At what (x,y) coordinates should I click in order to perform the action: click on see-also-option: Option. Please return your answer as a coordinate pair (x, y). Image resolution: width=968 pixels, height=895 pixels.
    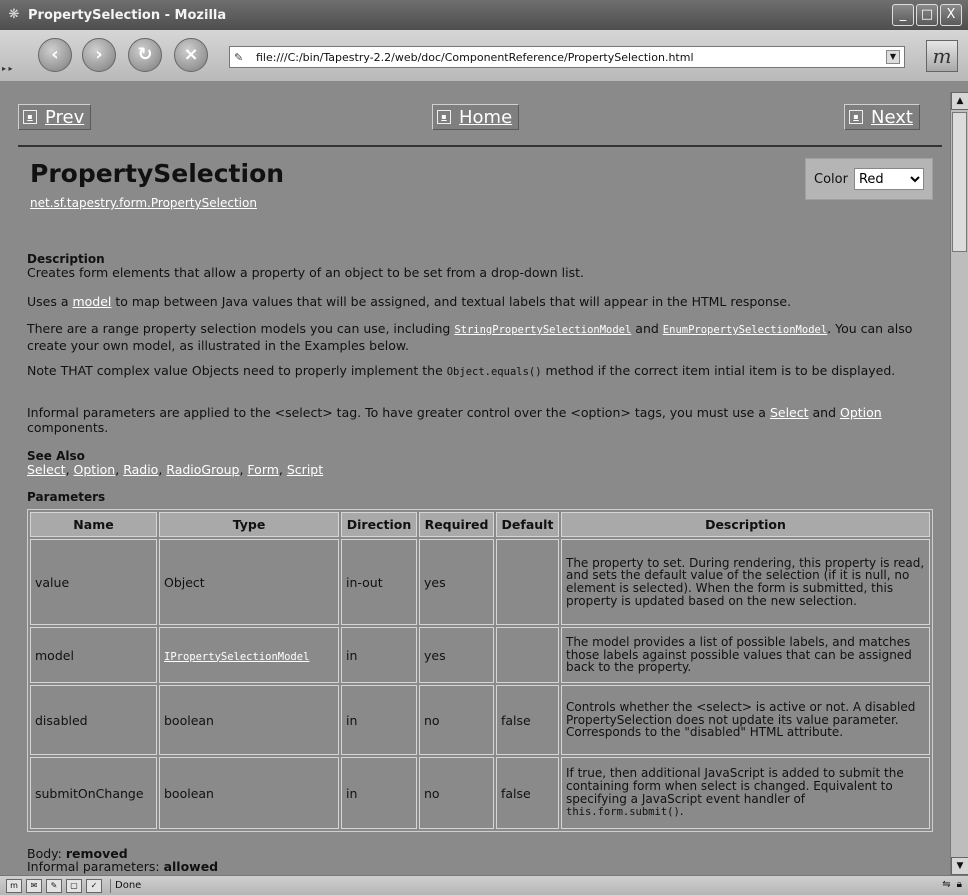
    Looking at the image, I should click on (95, 469).